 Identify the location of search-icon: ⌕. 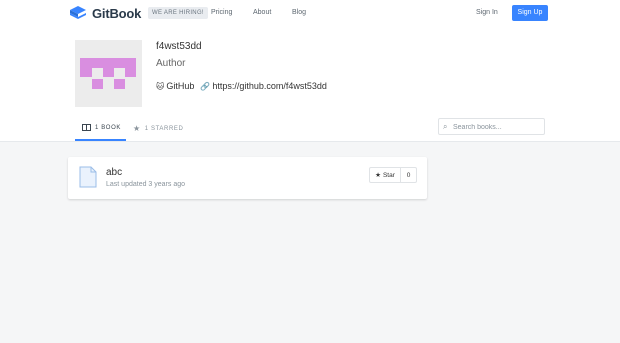
(445, 126).